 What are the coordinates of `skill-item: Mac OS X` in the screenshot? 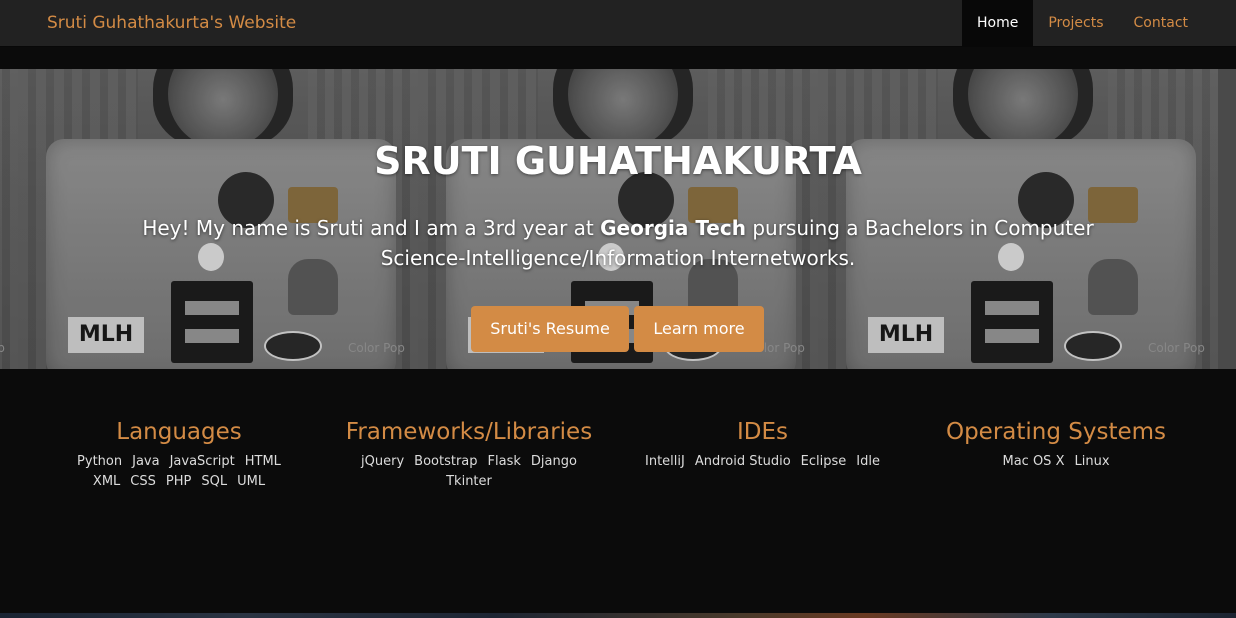 It's located at (1033, 461).